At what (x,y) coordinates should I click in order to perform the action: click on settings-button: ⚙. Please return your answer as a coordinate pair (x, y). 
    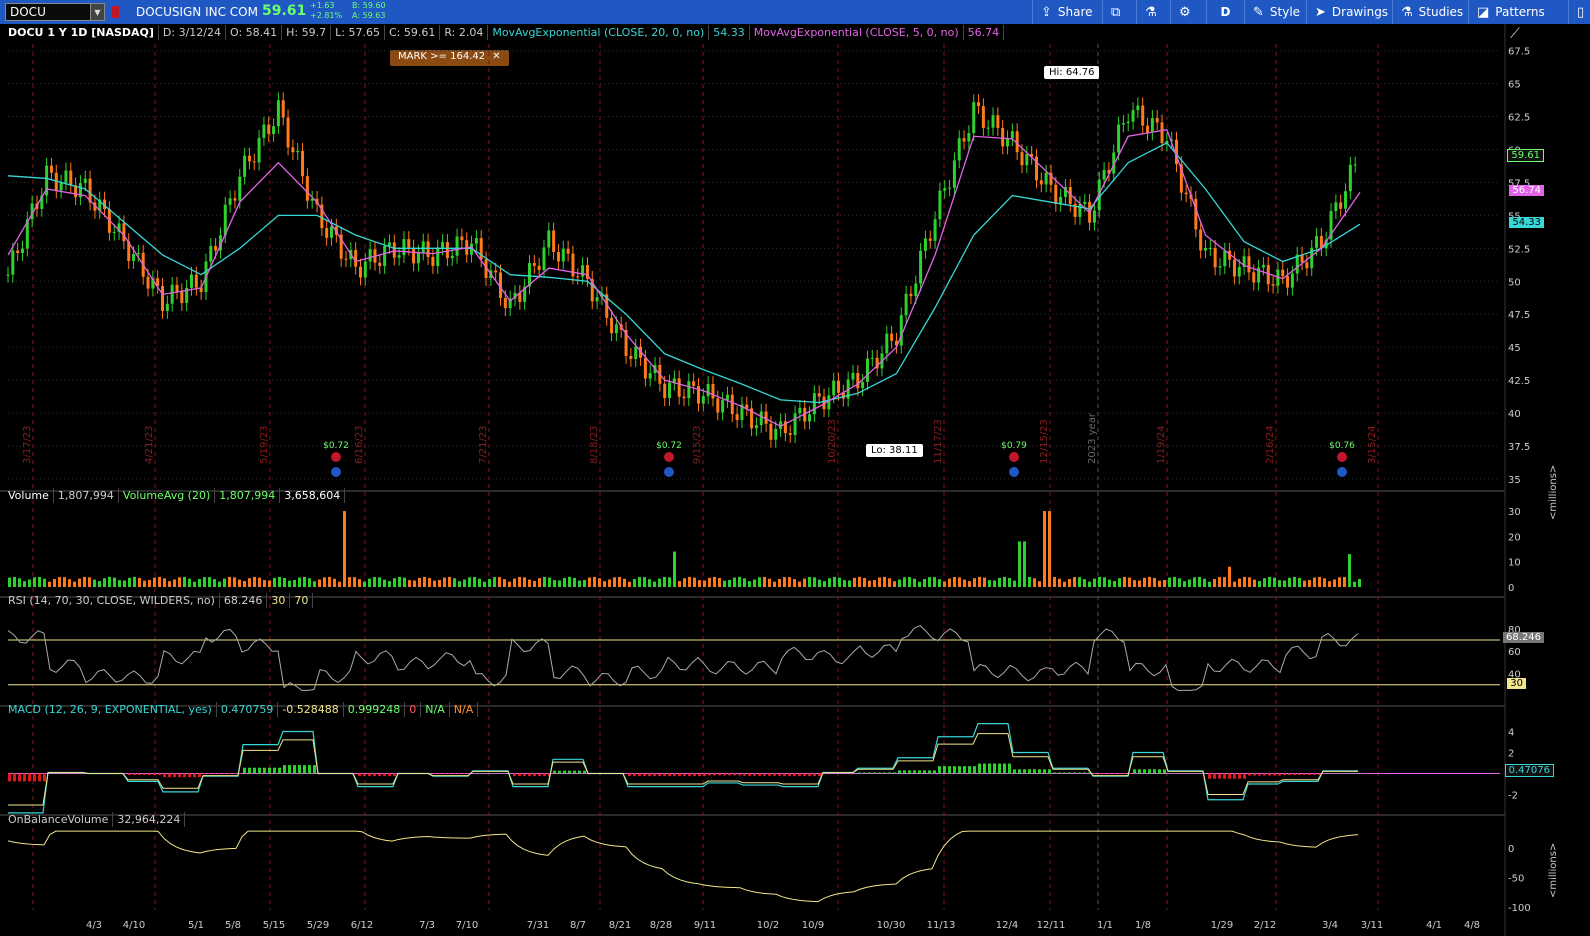
    Looking at the image, I should click on (1184, 12).